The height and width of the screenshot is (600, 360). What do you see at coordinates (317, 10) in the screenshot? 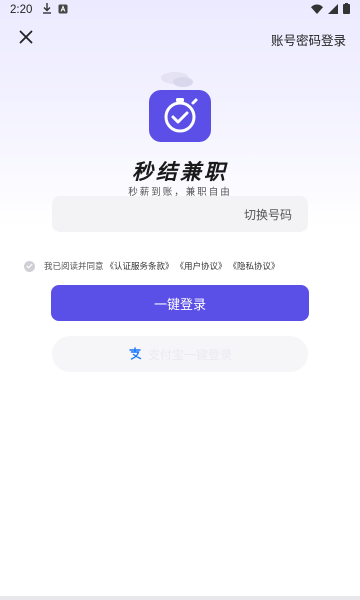
I see `wifi-icon` at bounding box center [317, 10].